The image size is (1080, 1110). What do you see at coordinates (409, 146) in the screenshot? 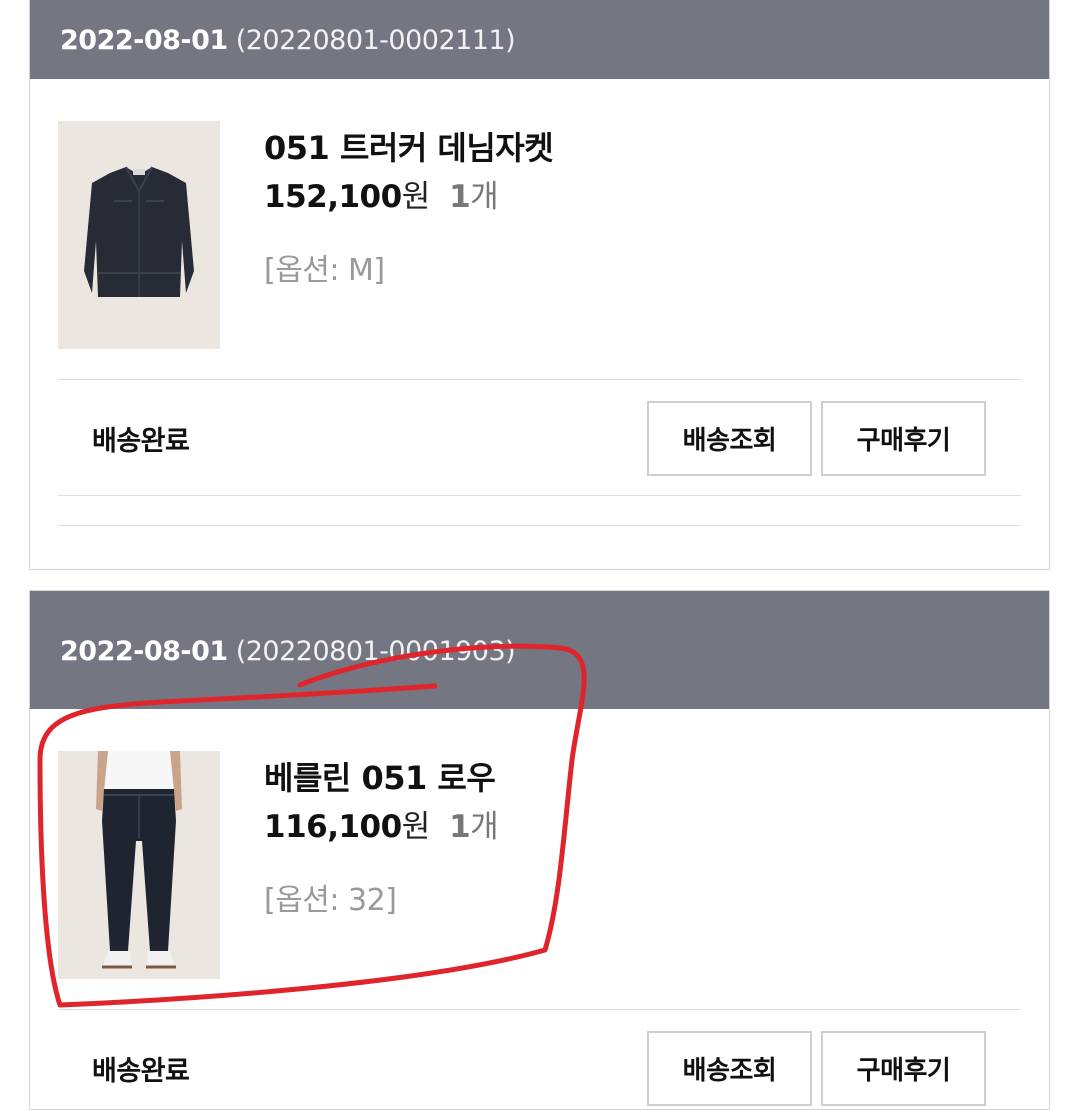
I see `product-name: 051 트러커 데님자켓` at bounding box center [409, 146].